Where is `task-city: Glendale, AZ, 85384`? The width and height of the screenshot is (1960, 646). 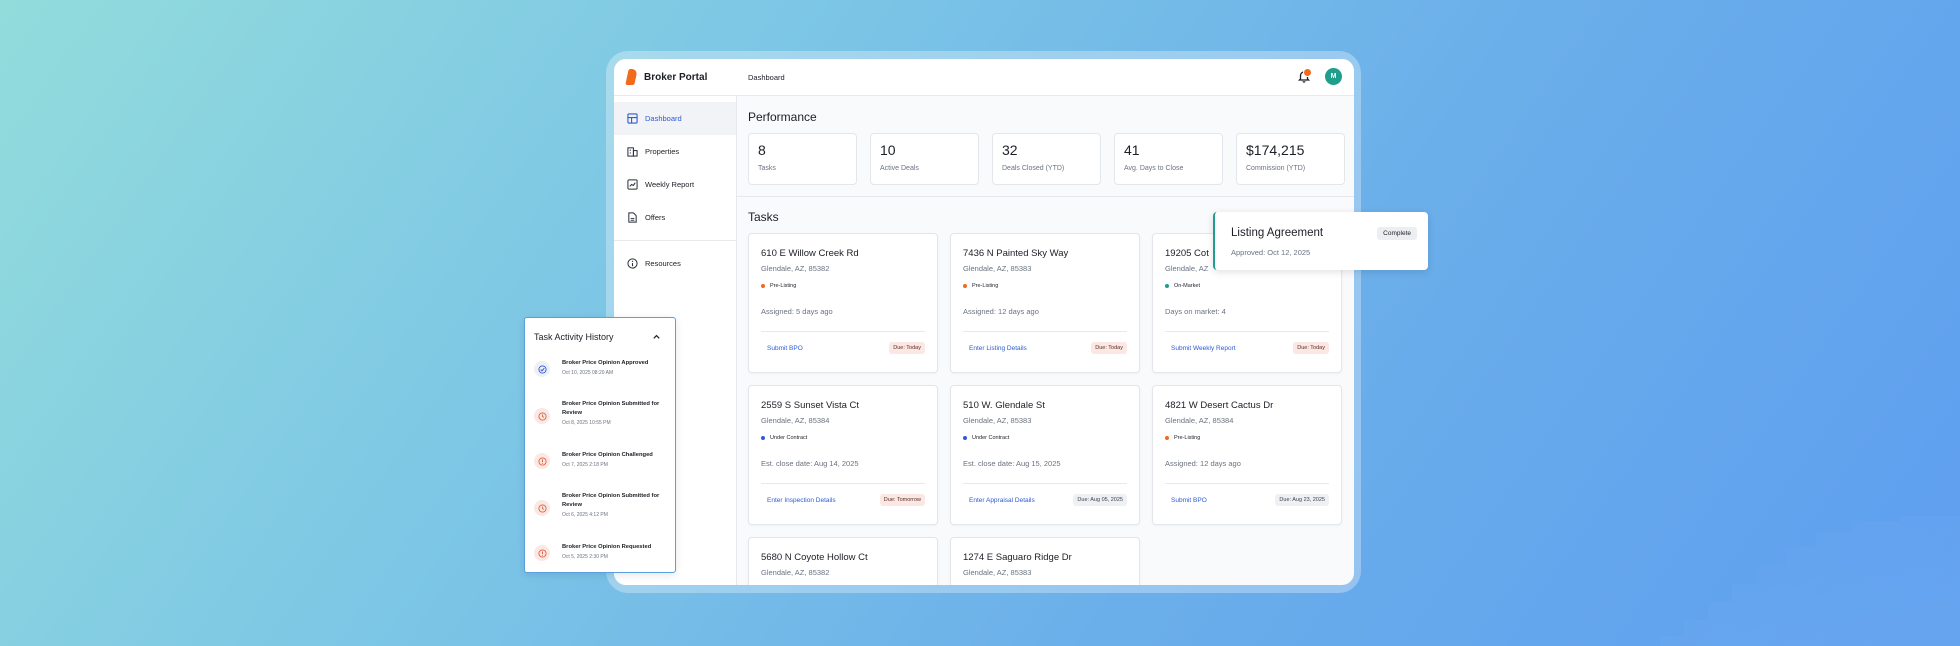 task-city: Glendale, AZ, 85384 is located at coordinates (1199, 420).